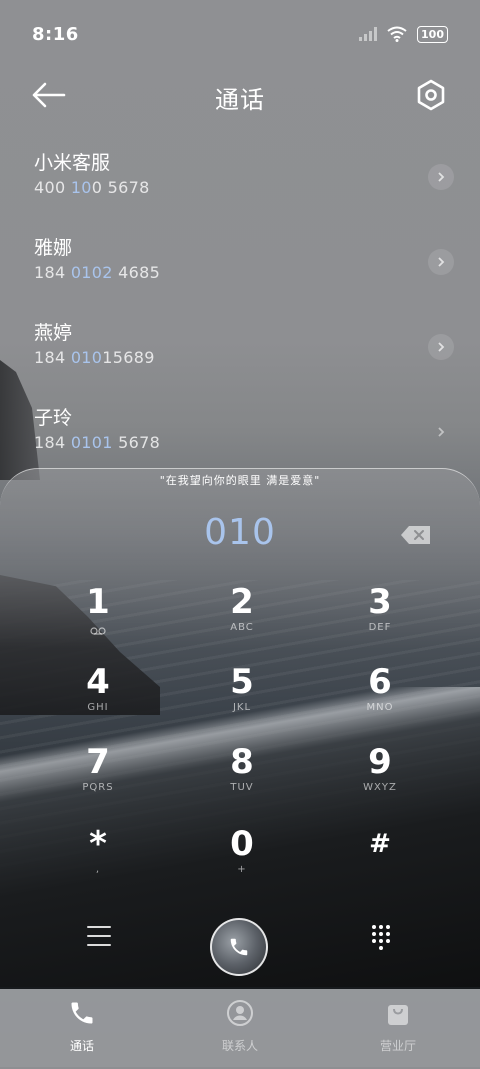  I want to click on key-8: 8 TUV, so click(242, 779).